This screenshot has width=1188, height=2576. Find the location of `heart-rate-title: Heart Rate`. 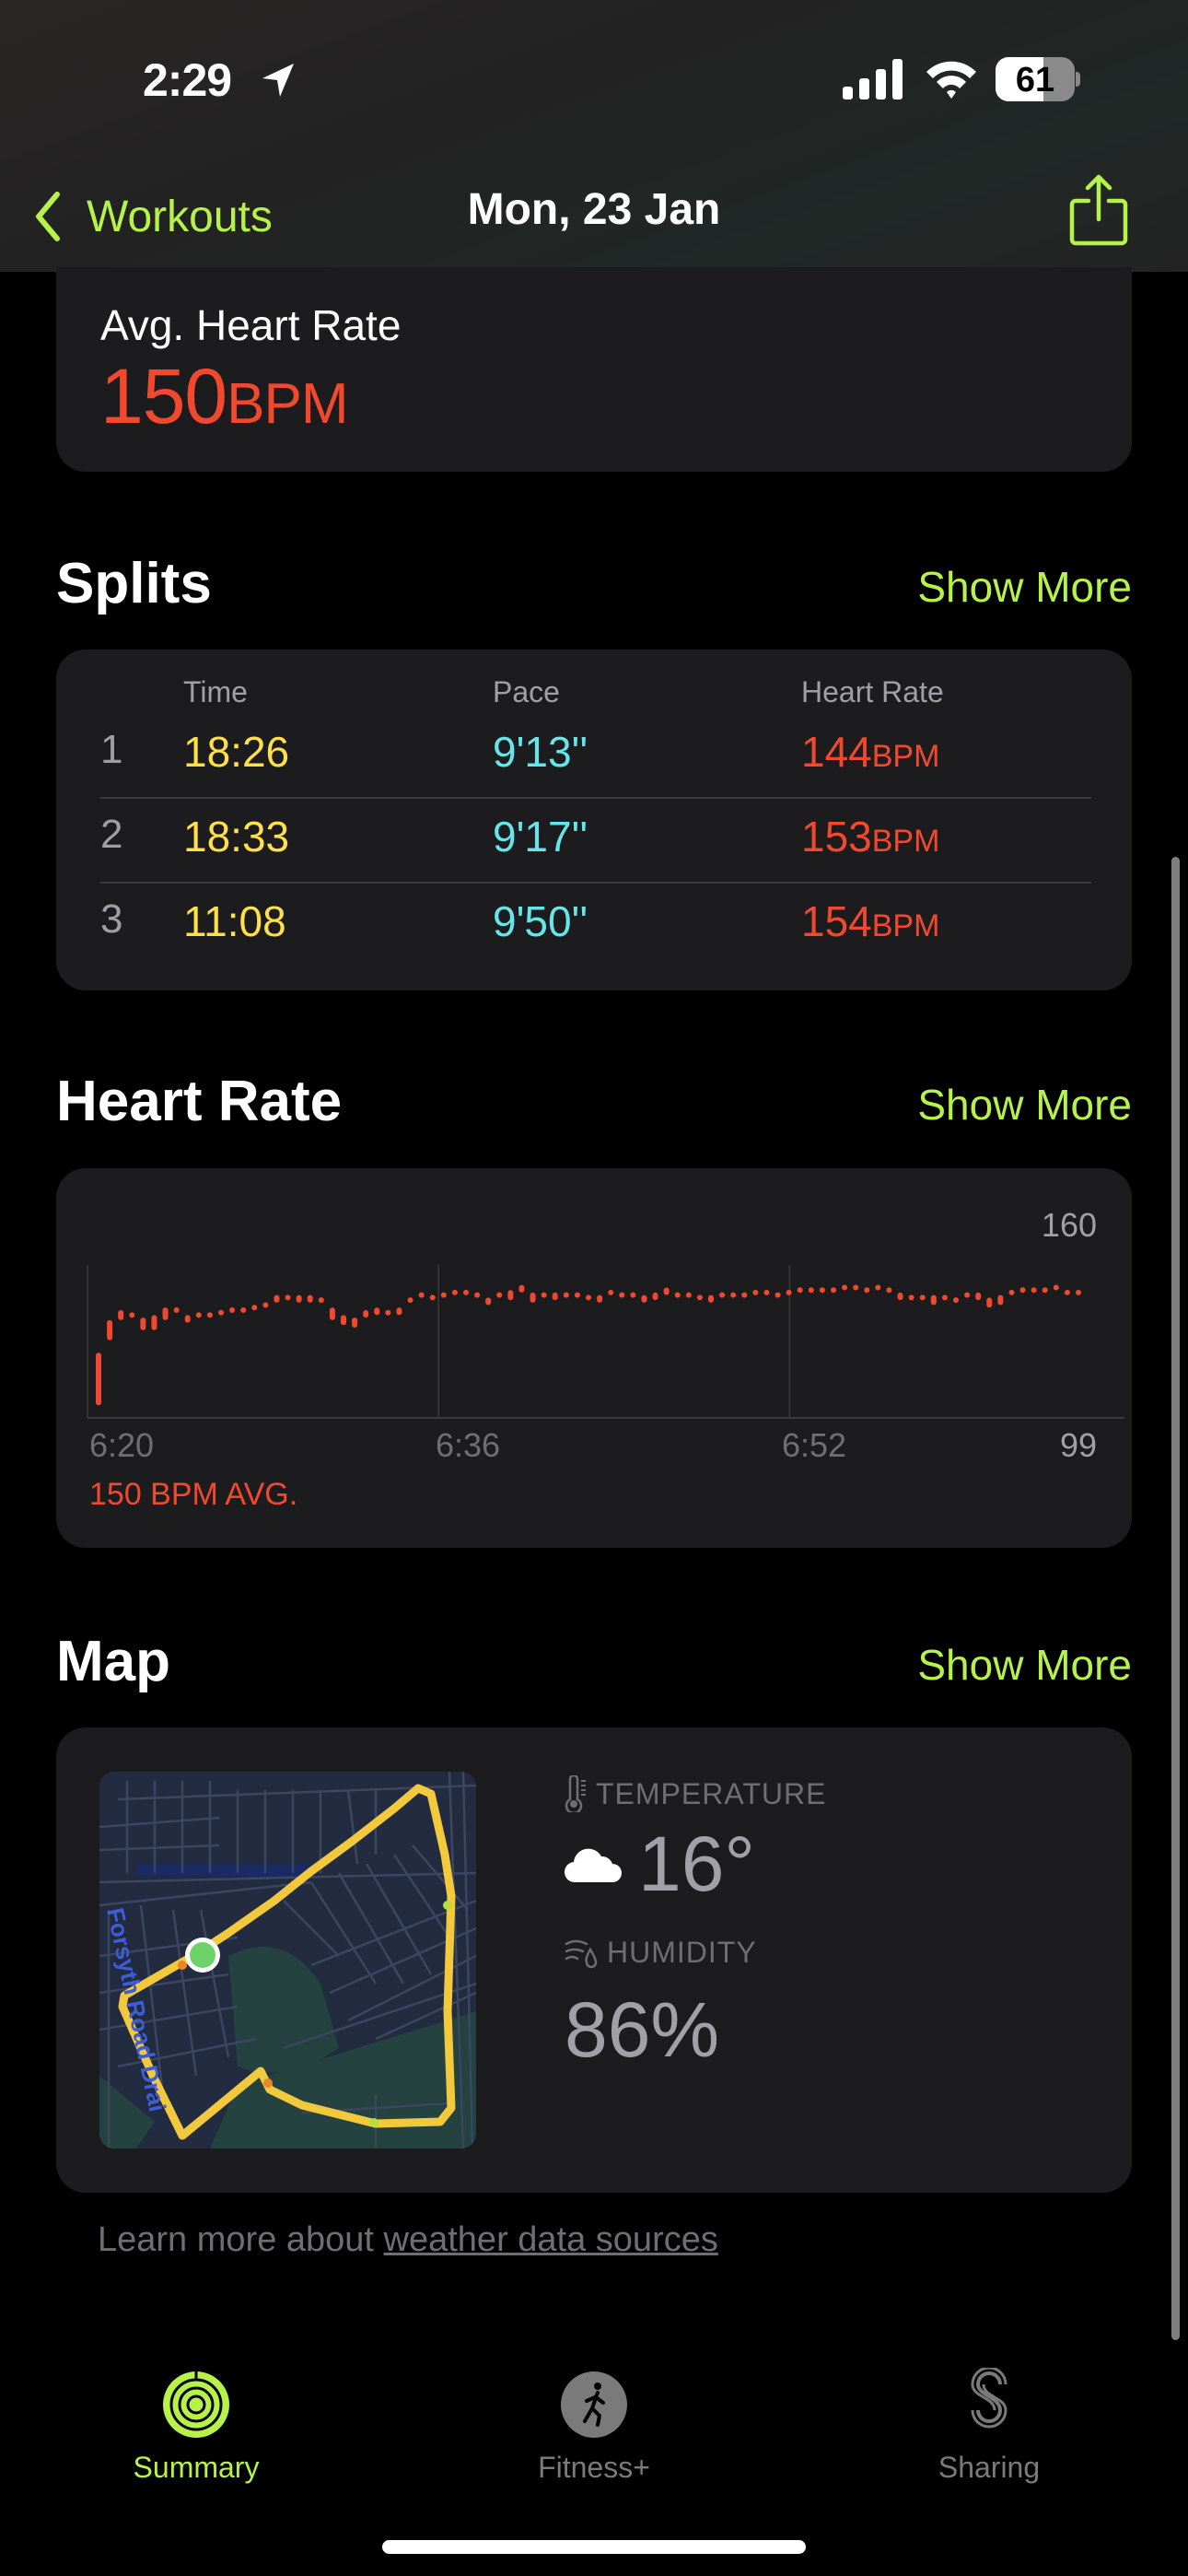

heart-rate-title: Heart Rate is located at coordinates (199, 1101).